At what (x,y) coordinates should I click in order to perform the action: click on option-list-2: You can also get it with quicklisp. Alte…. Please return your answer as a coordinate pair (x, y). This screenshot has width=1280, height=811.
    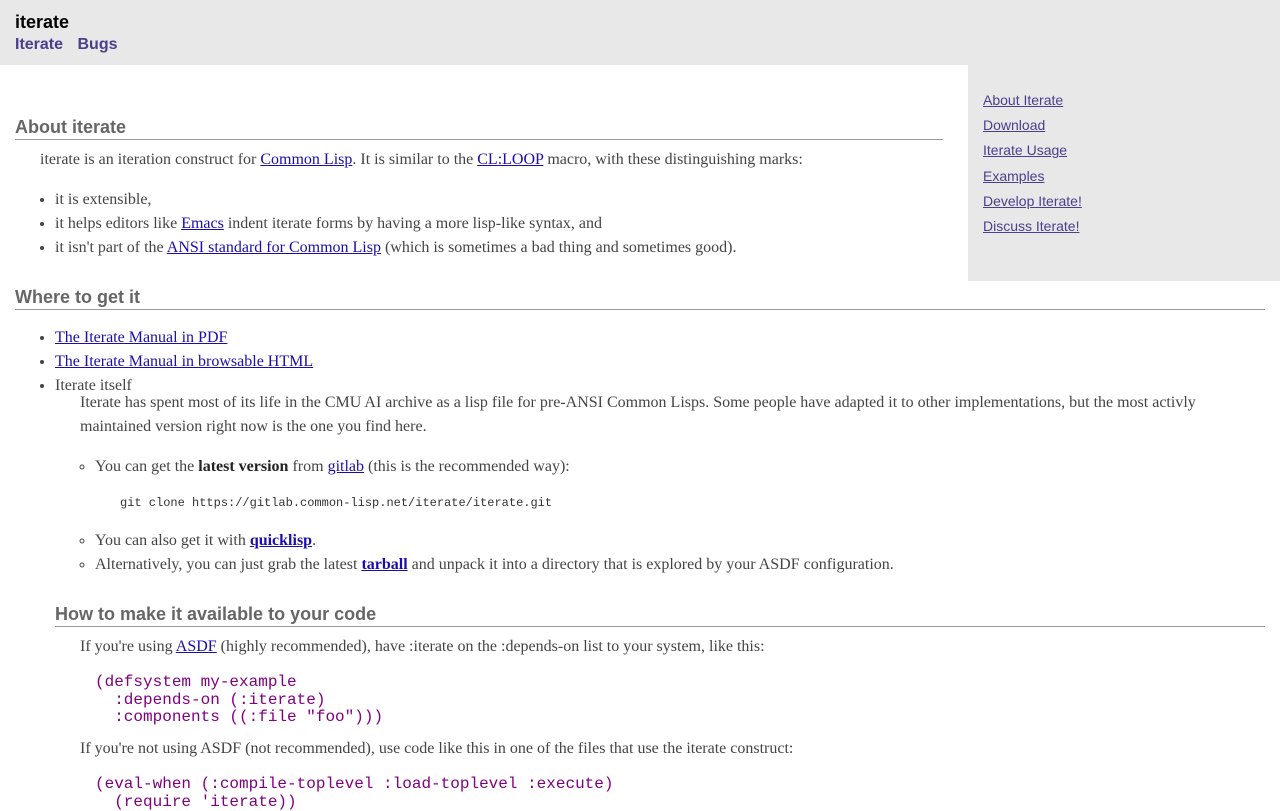
    Looking at the image, I should click on (675, 553).